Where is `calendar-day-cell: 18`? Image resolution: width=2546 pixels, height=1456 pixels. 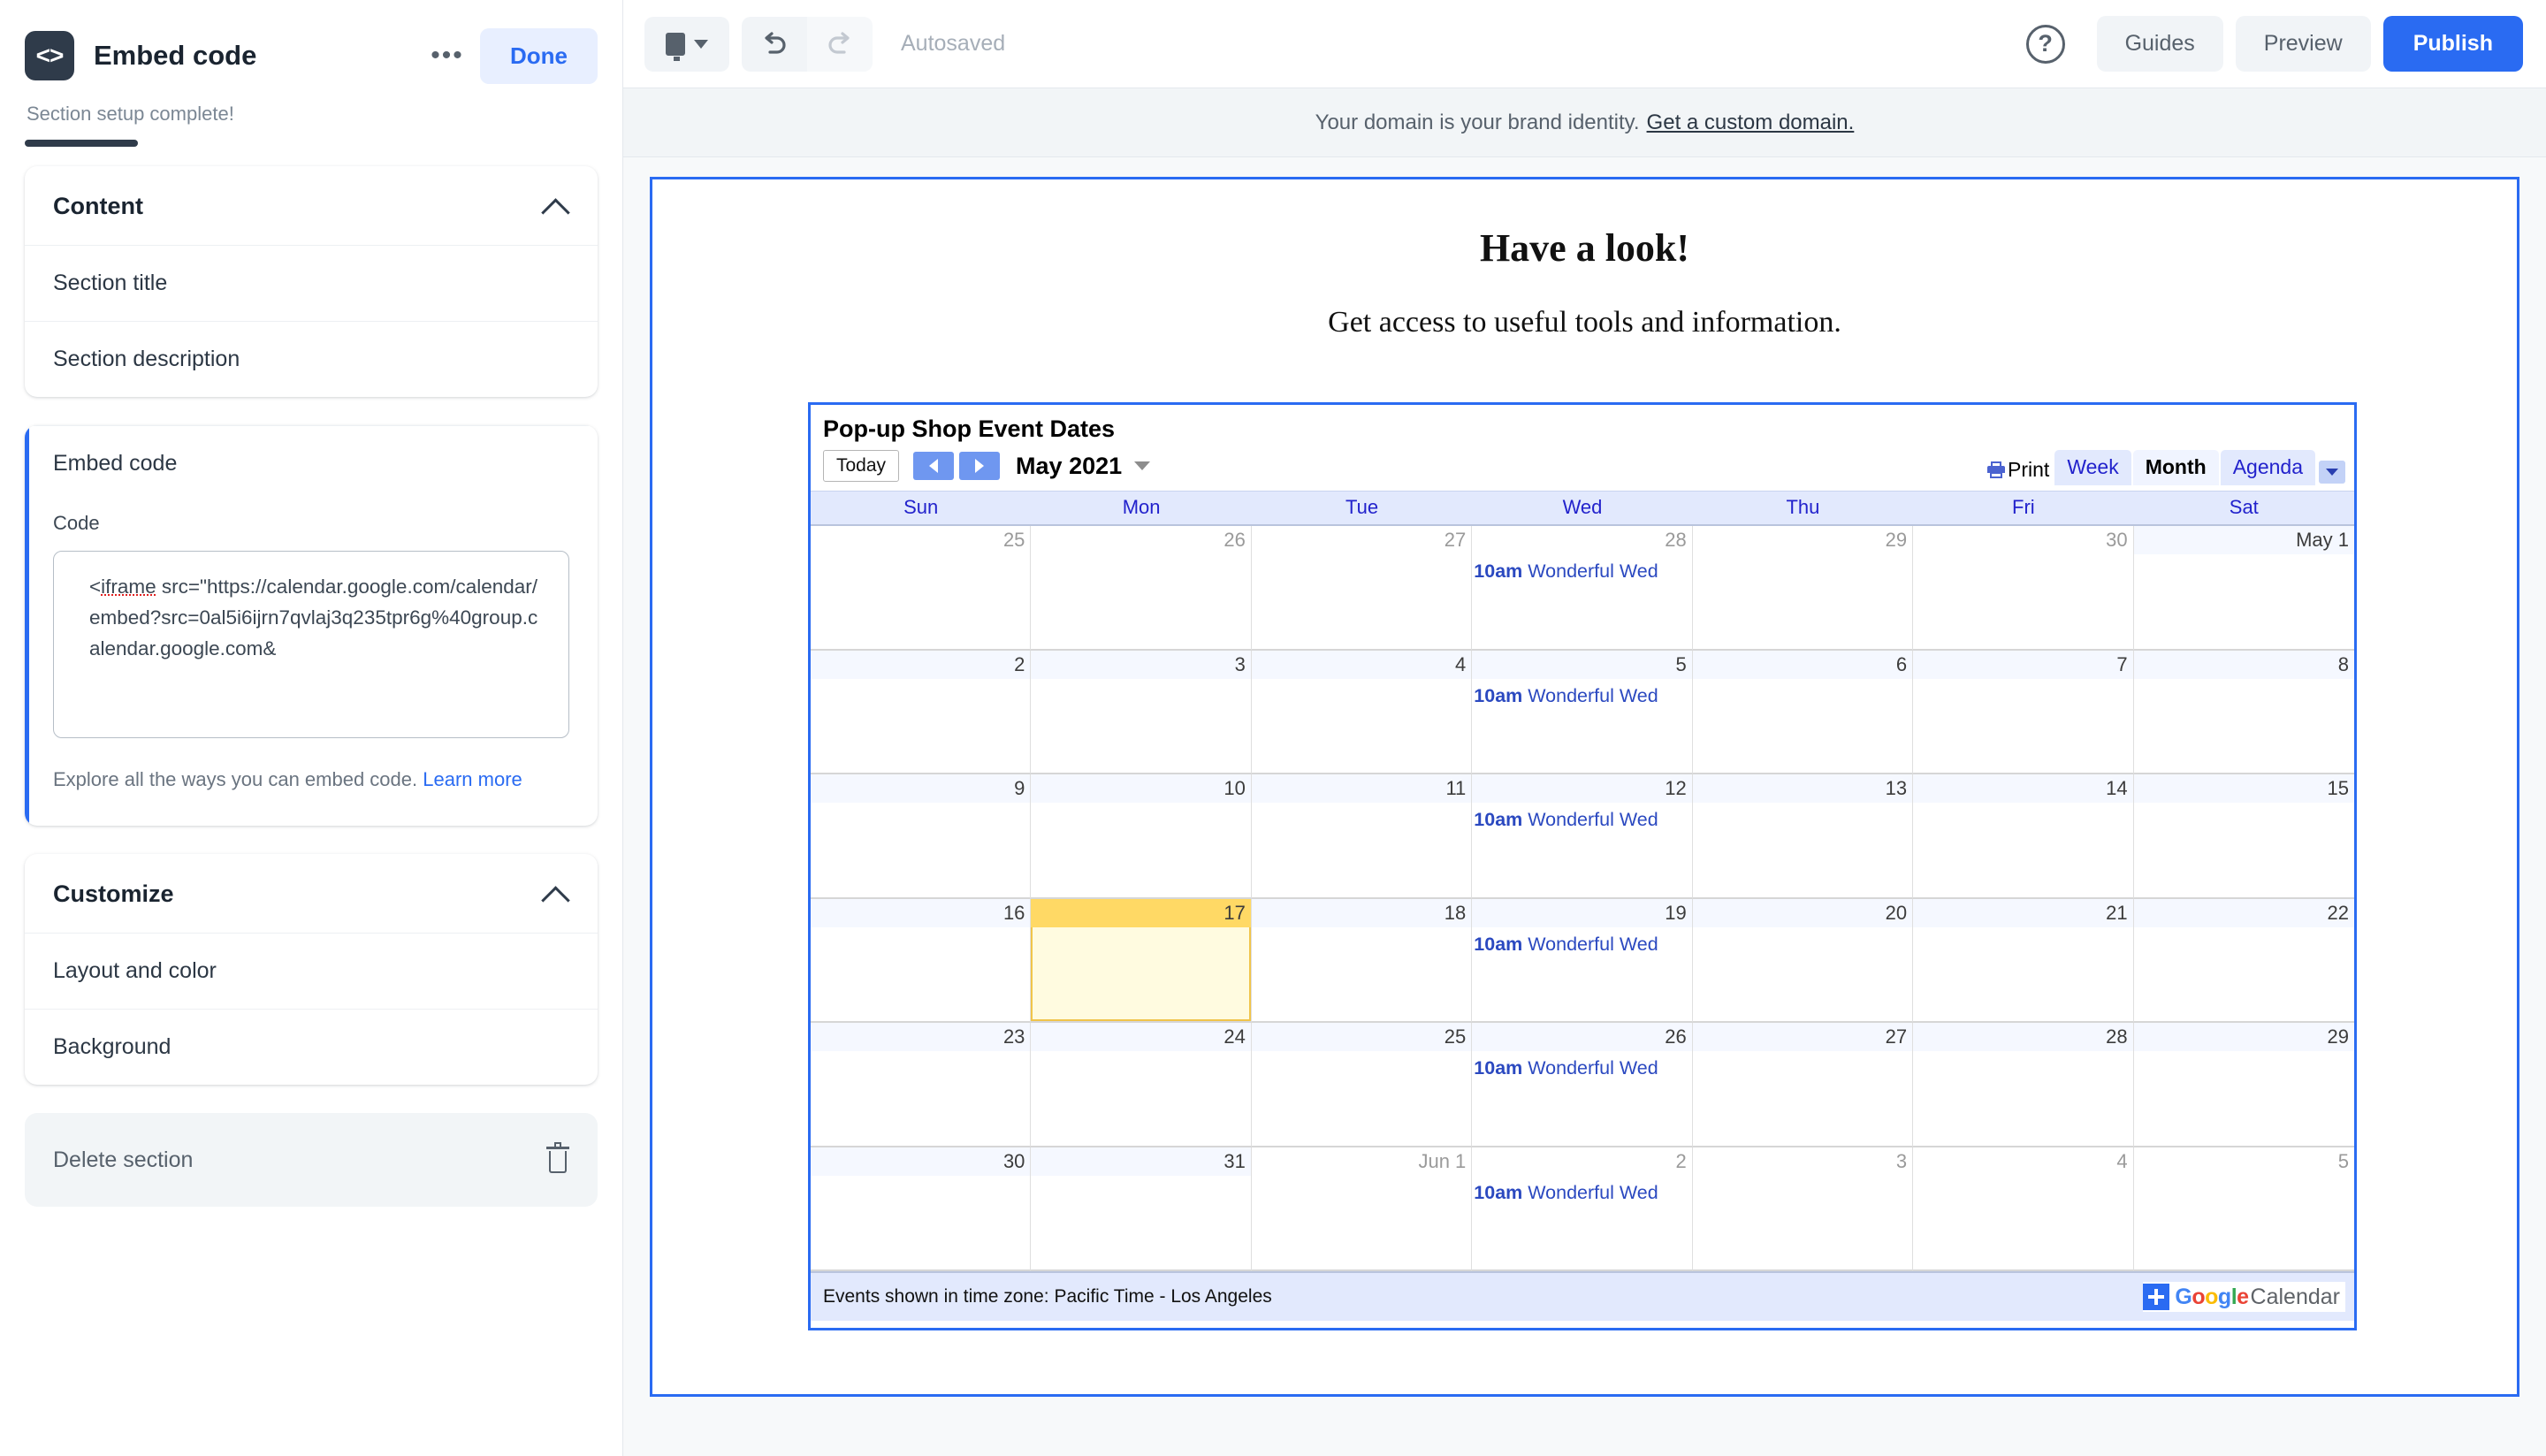 calendar-day-cell: 18 is located at coordinates (1362, 960).